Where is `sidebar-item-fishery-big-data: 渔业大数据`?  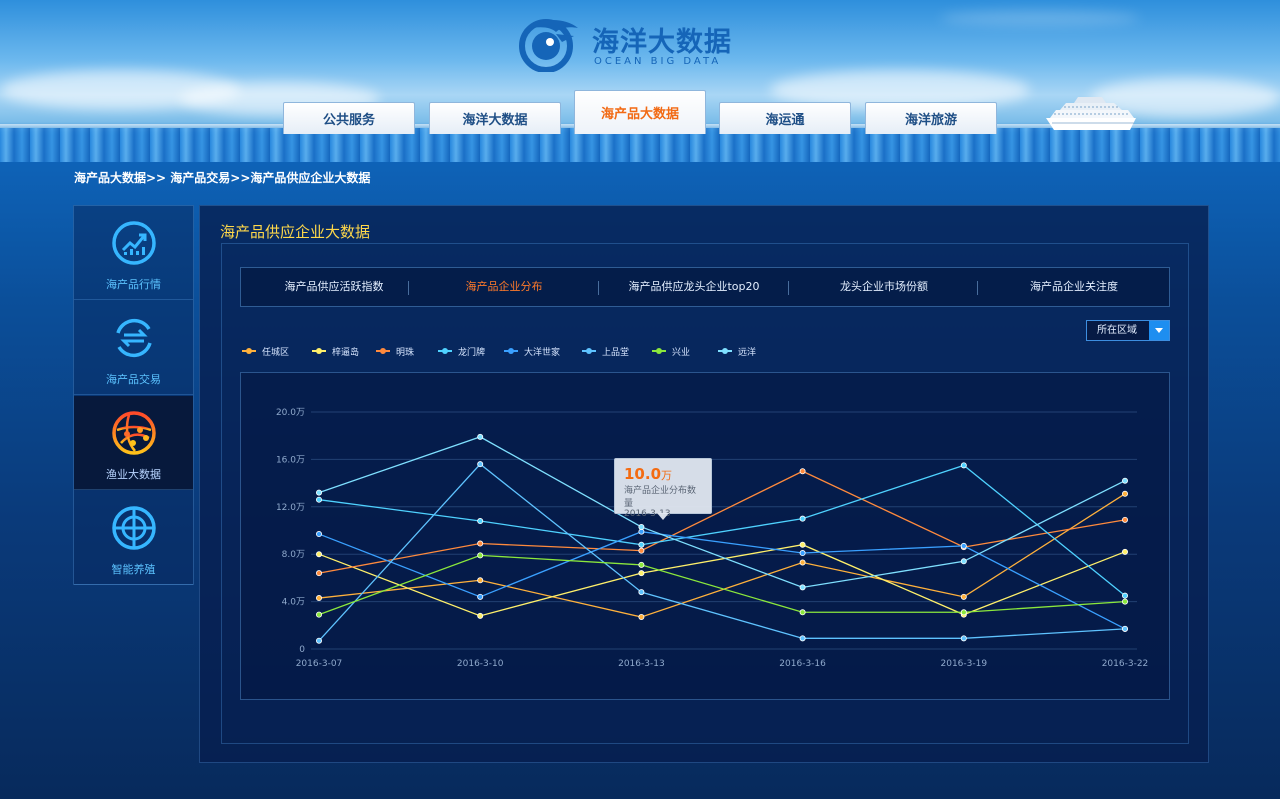 sidebar-item-fishery-big-data: 渔业大数据 is located at coordinates (133, 443).